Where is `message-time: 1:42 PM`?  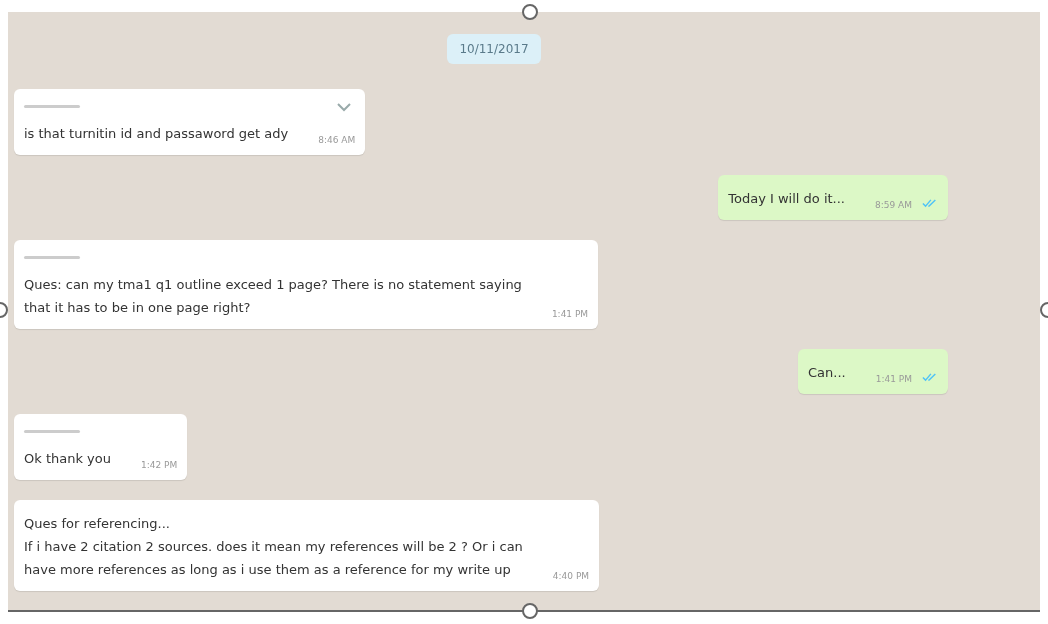
message-time: 1:42 PM is located at coordinates (159, 465).